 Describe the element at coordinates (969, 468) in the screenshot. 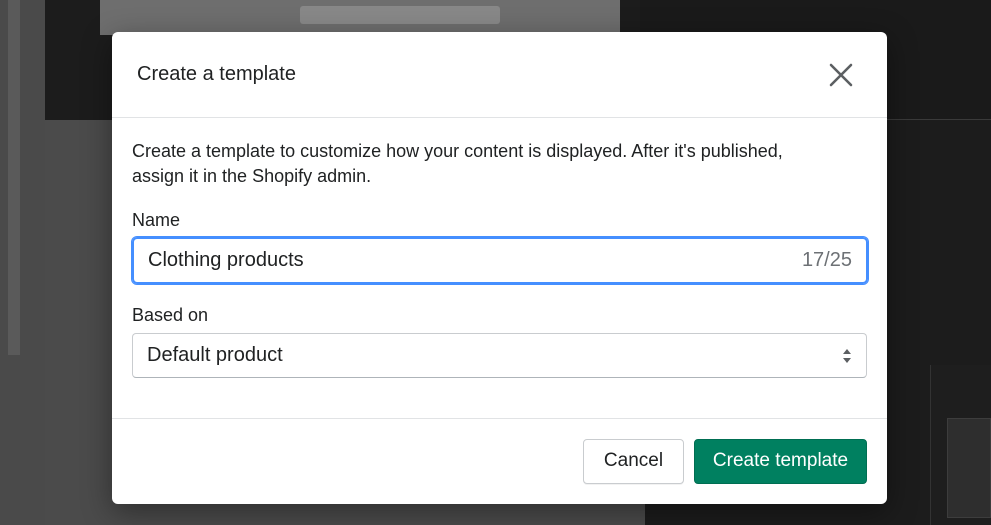

I see `background-right-card` at that location.